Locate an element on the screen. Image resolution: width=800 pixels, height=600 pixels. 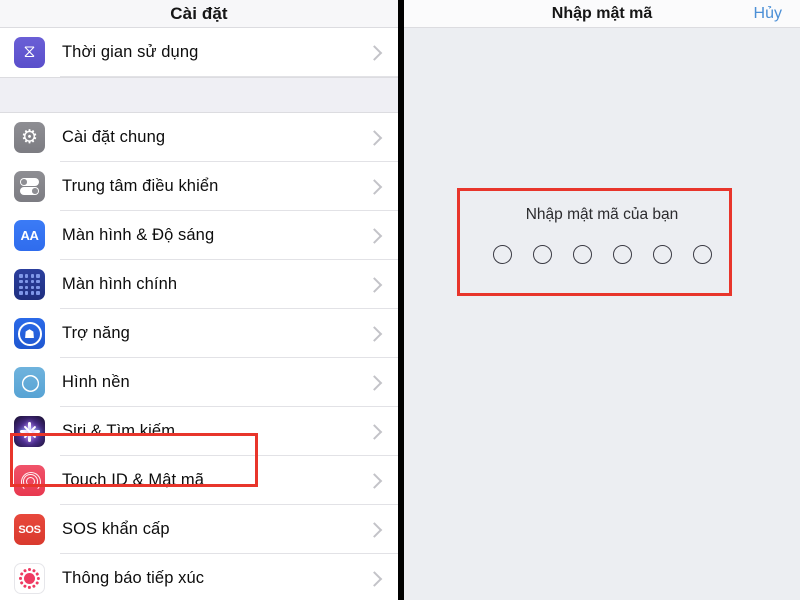
hourglass-glyph: ⧖ is located at coordinates (29, 52).